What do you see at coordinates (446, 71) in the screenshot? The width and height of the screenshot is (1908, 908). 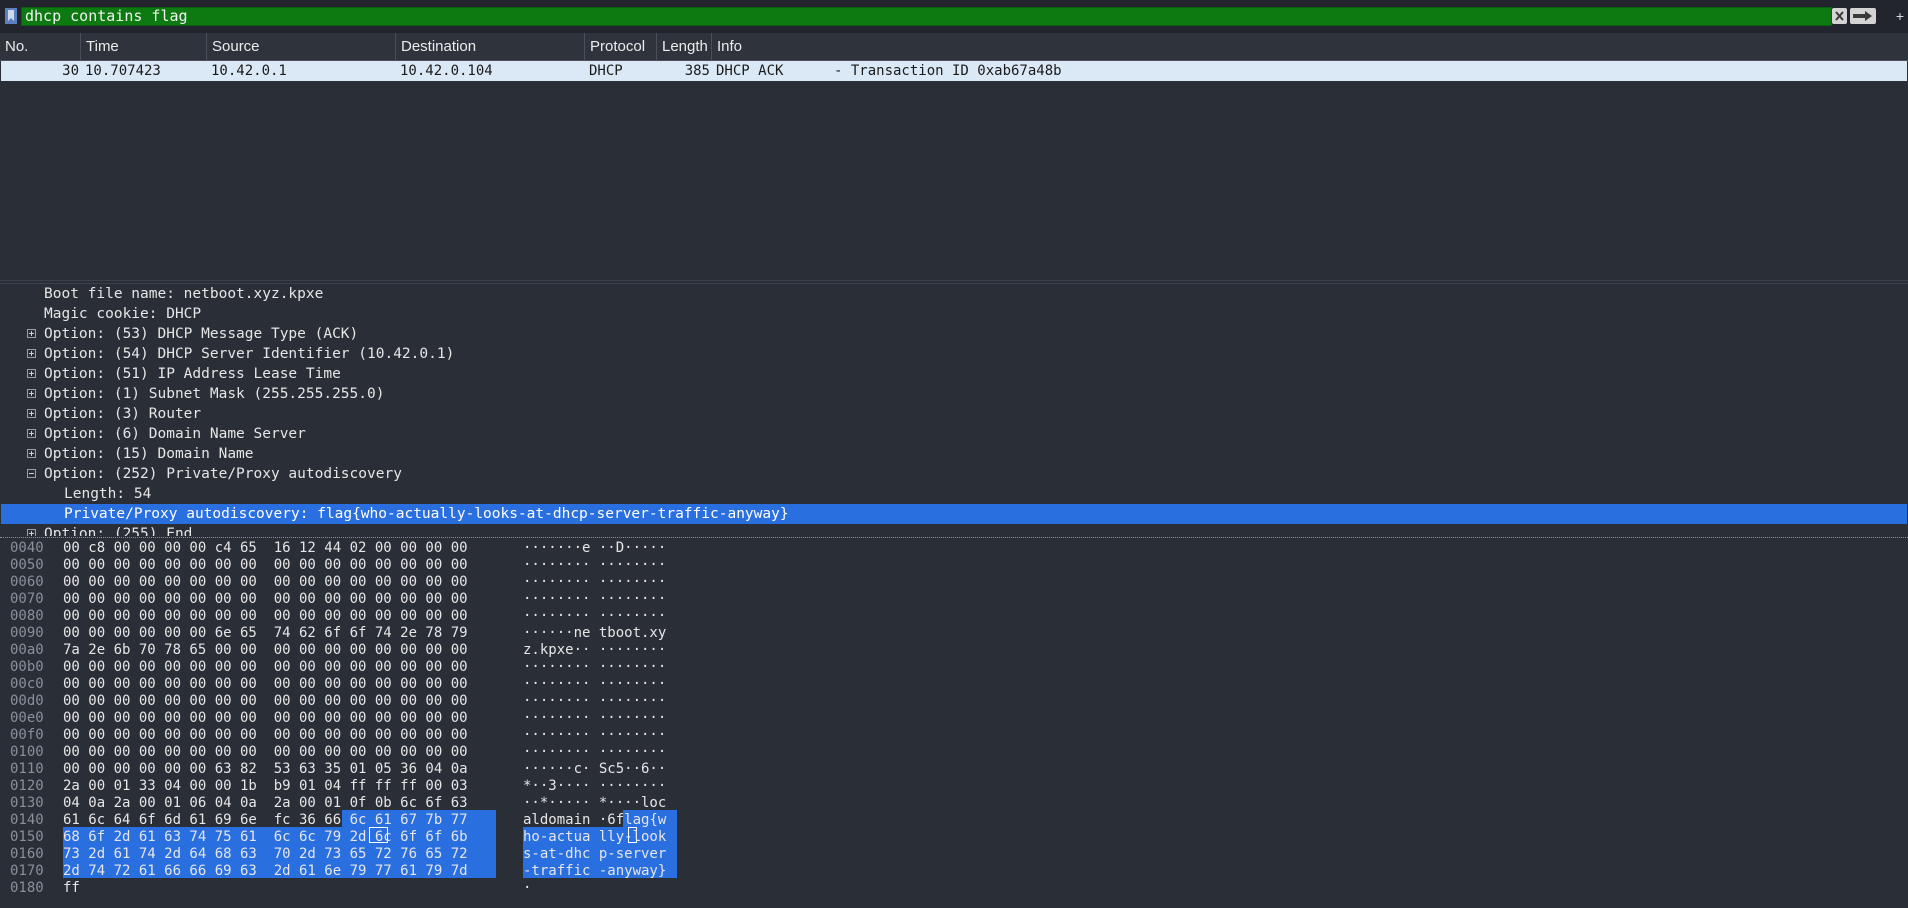 I see `packet-destination: 10.42.0.104` at bounding box center [446, 71].